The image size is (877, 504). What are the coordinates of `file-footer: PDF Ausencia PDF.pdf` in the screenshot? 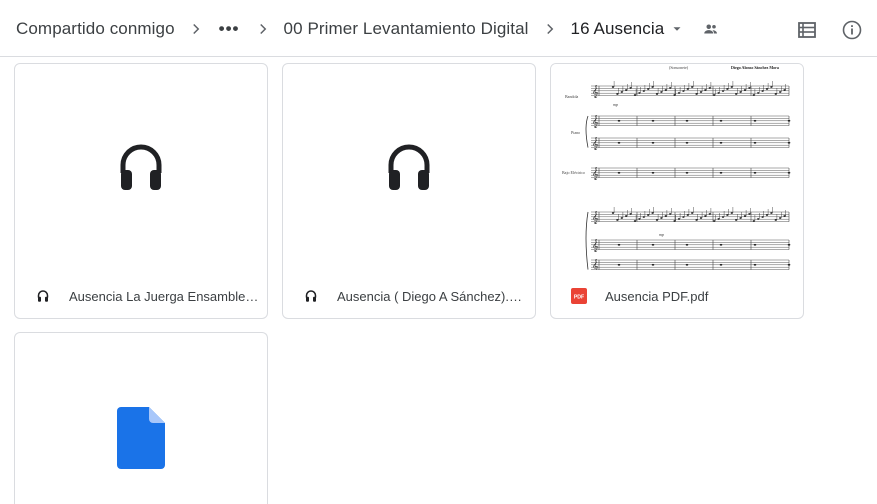 It's located at (677, 296).